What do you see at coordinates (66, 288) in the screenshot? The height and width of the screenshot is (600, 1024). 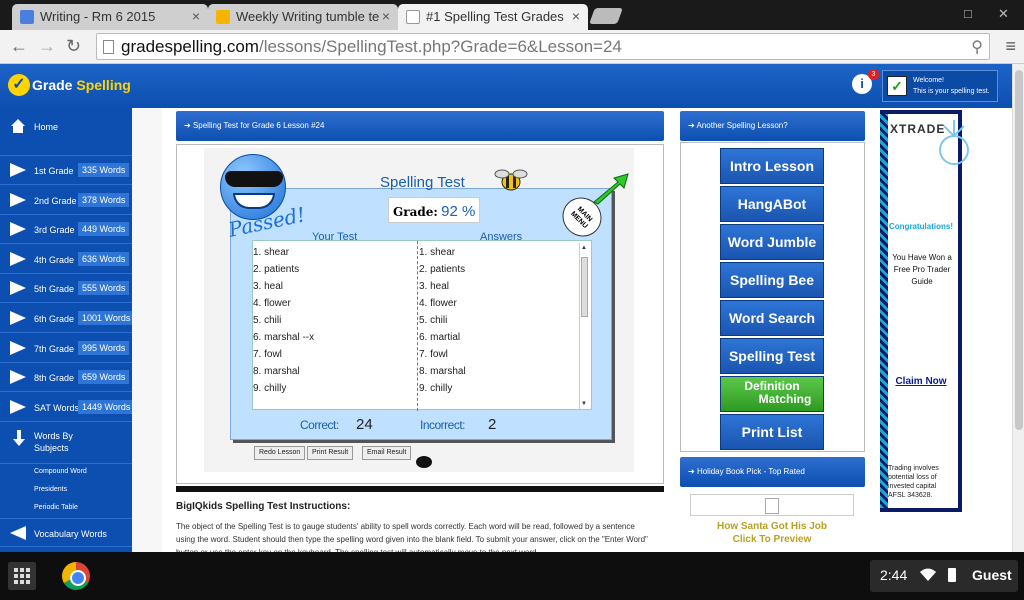 I see `sidebar-item-grade-5: 5th Grade 555 Words` at bounding box center [66, 288].